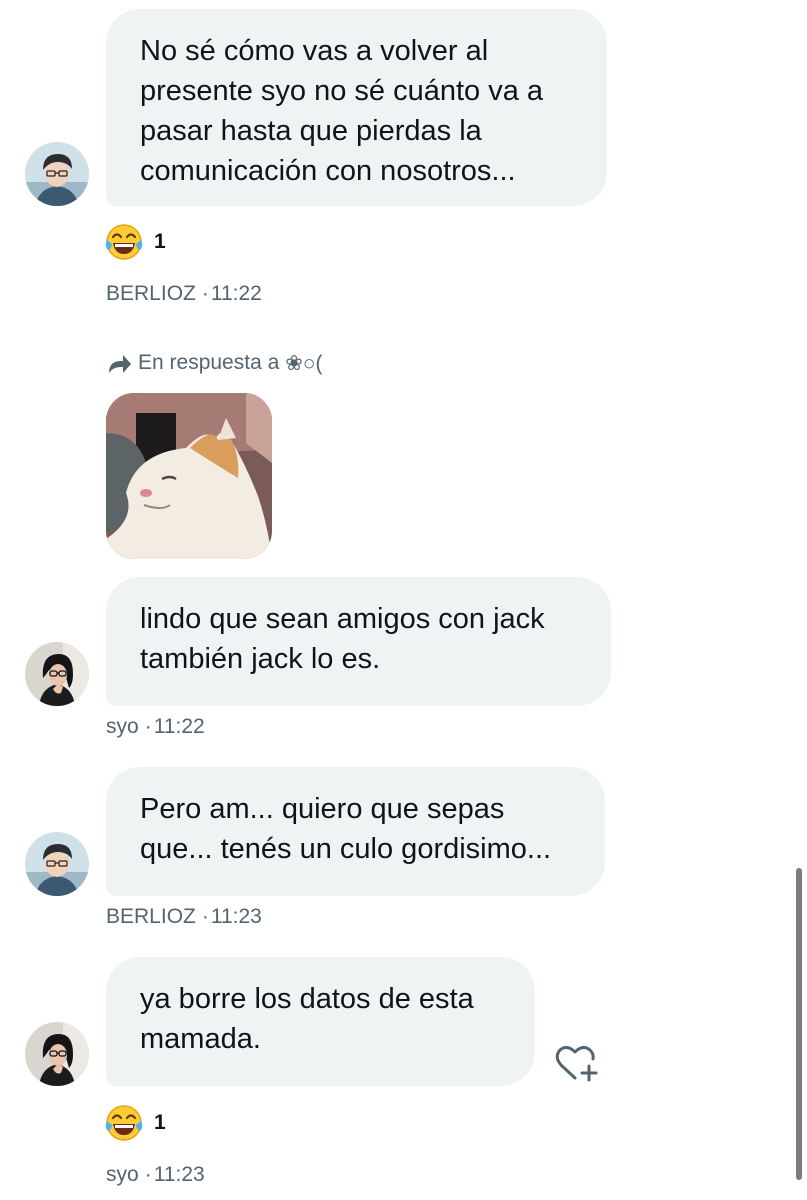 The width and height of the screenshot is (807, 1200). Describe the element at coordinates (307, 999) in the screenshot. I see `message-text: ya borre los datos de esta` at that location.